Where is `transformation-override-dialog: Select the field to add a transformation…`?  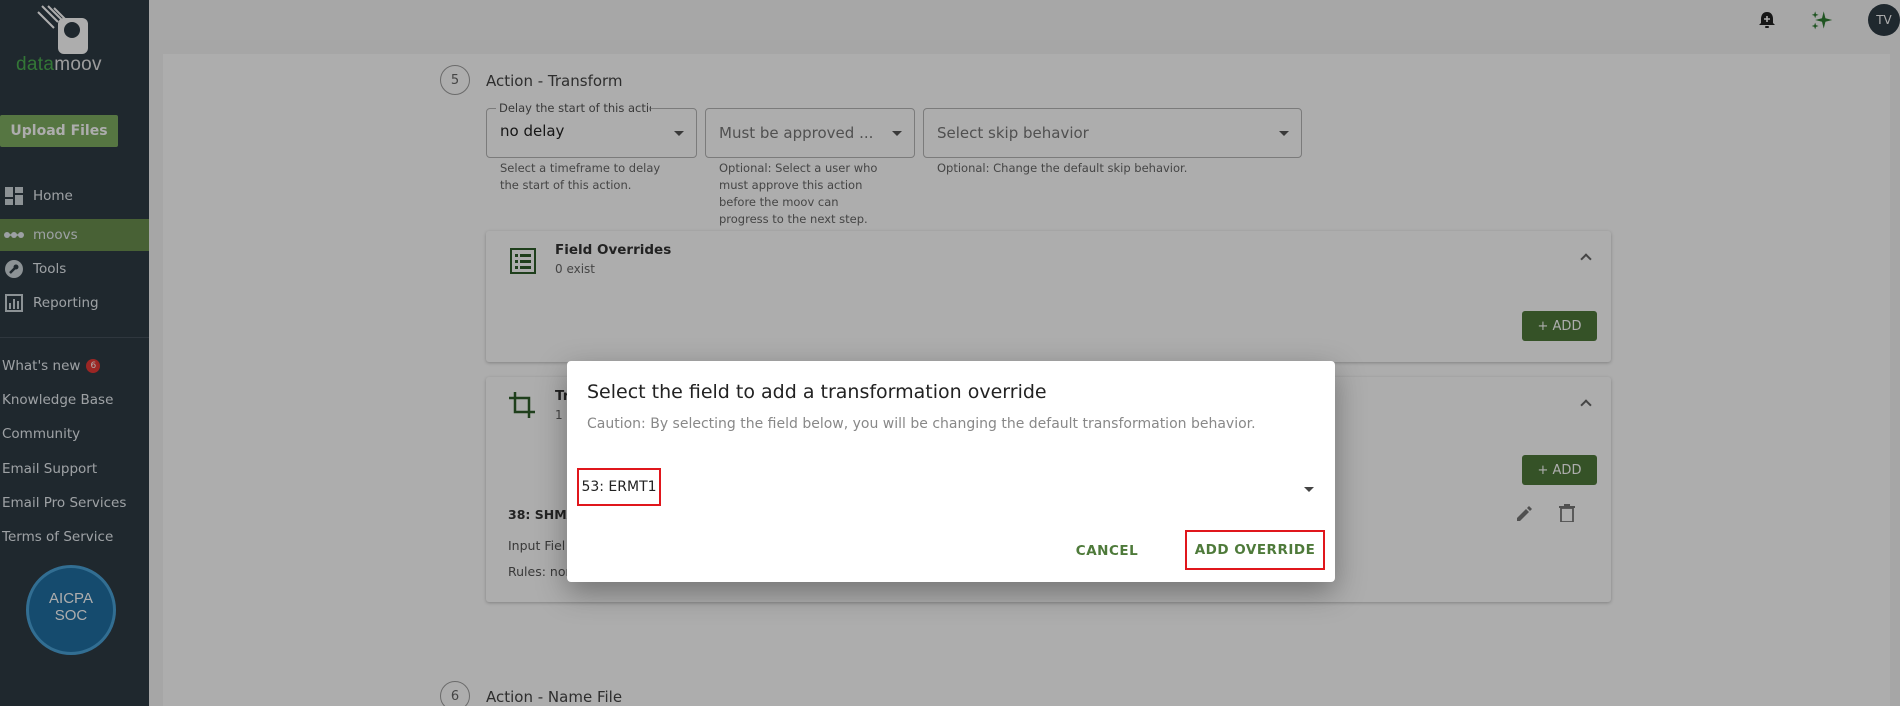 transformation-override-dialog: Select the field to add a transformation… is located at coordinates (951, 471).